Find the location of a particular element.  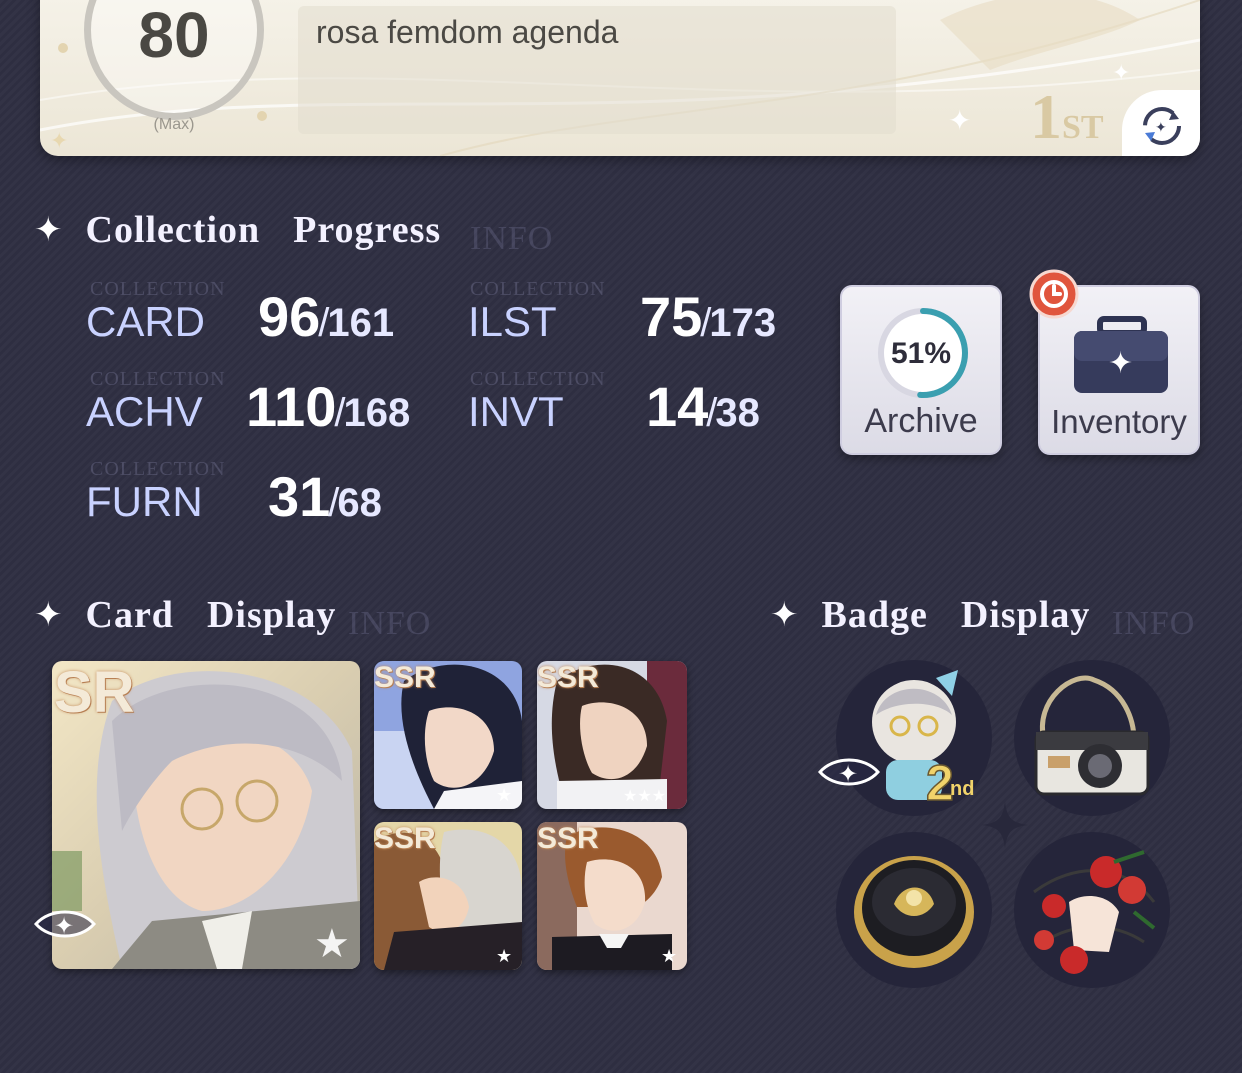

gold-pin-icon is located at coordinates (914, 912).